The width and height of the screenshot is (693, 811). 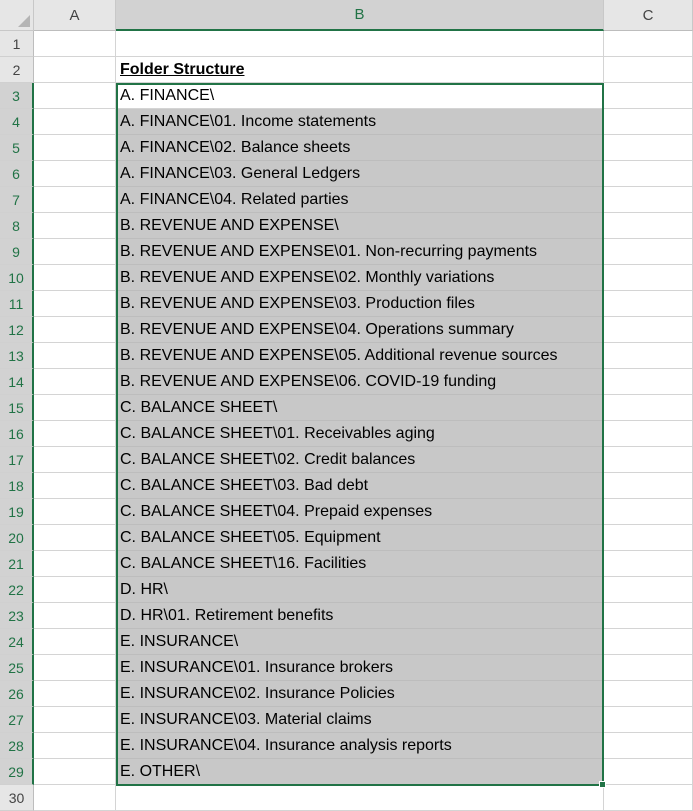 I want to click on cell-b5: A. FINANCE\02. Balance sheets, so click(x=360, y=148).